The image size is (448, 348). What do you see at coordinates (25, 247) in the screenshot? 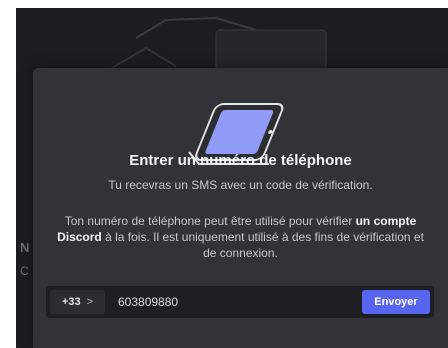
I see `background-text: N` at bounding box center [25, 247].